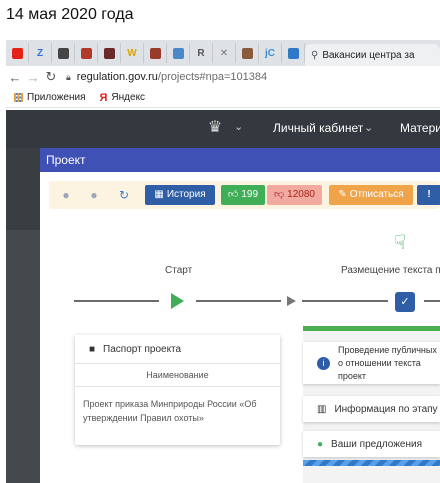  I want to click on bookmark-apps: Приложения, so click(50, 97).